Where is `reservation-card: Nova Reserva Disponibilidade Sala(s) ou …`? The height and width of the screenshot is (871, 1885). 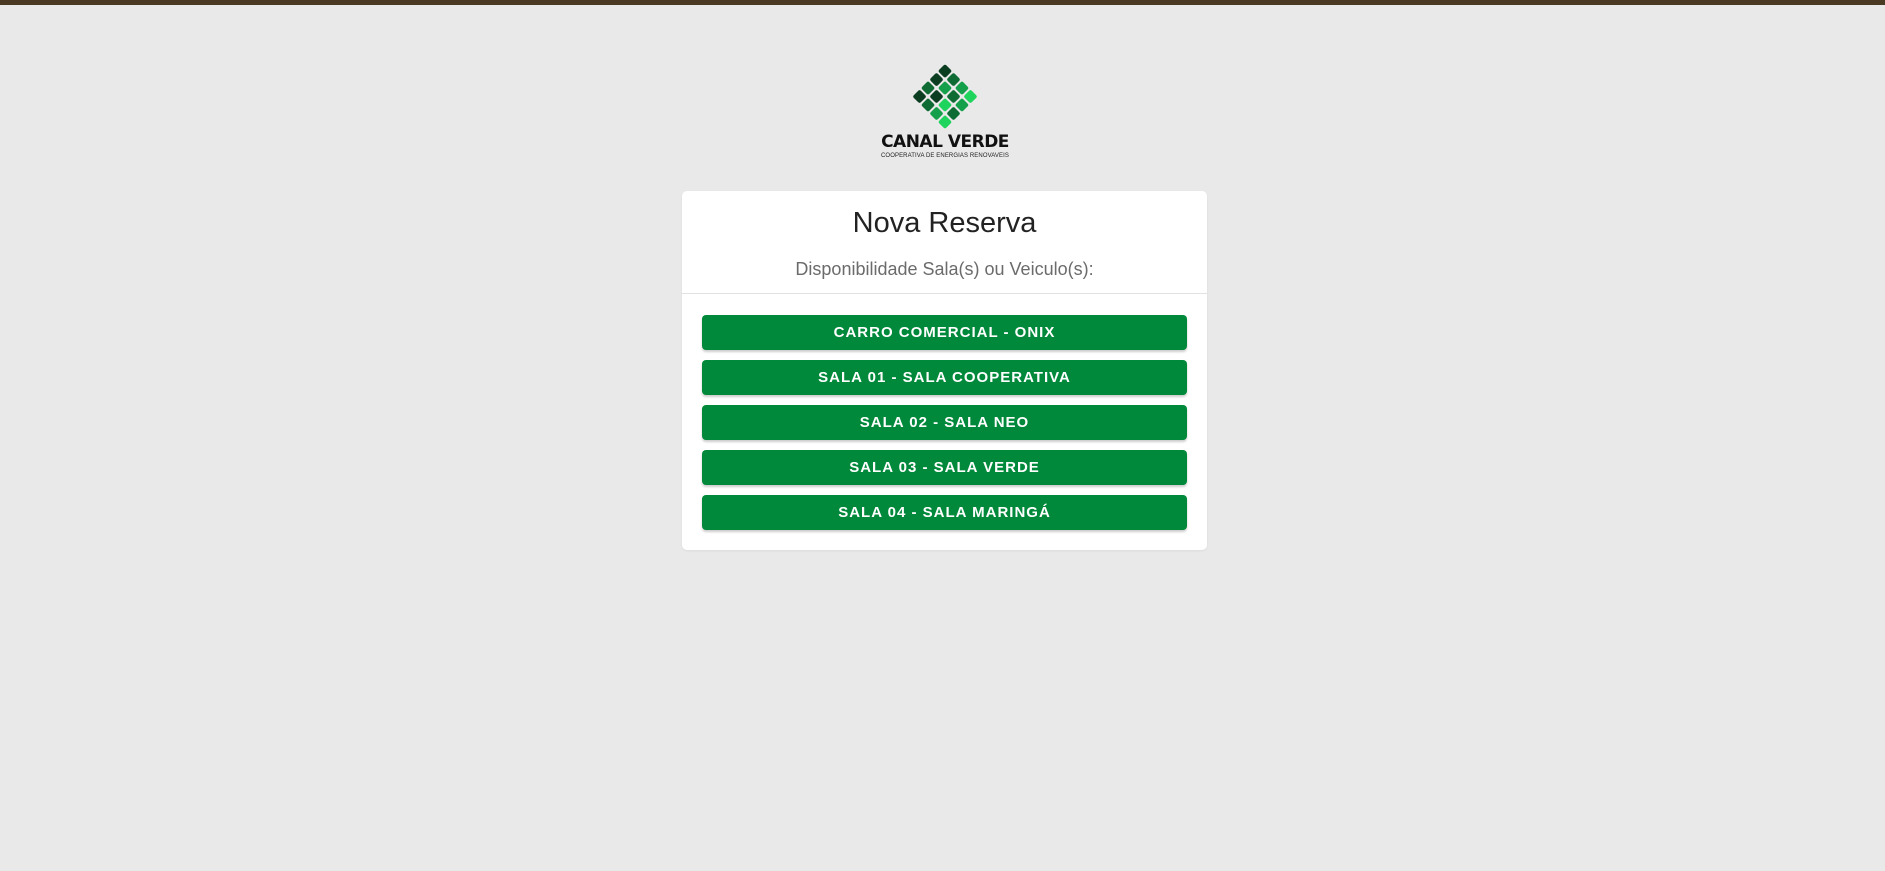
reservation-card: Nova Reserva Disponibilidade Sala(s) ou … is located at coordinates (944, 370).